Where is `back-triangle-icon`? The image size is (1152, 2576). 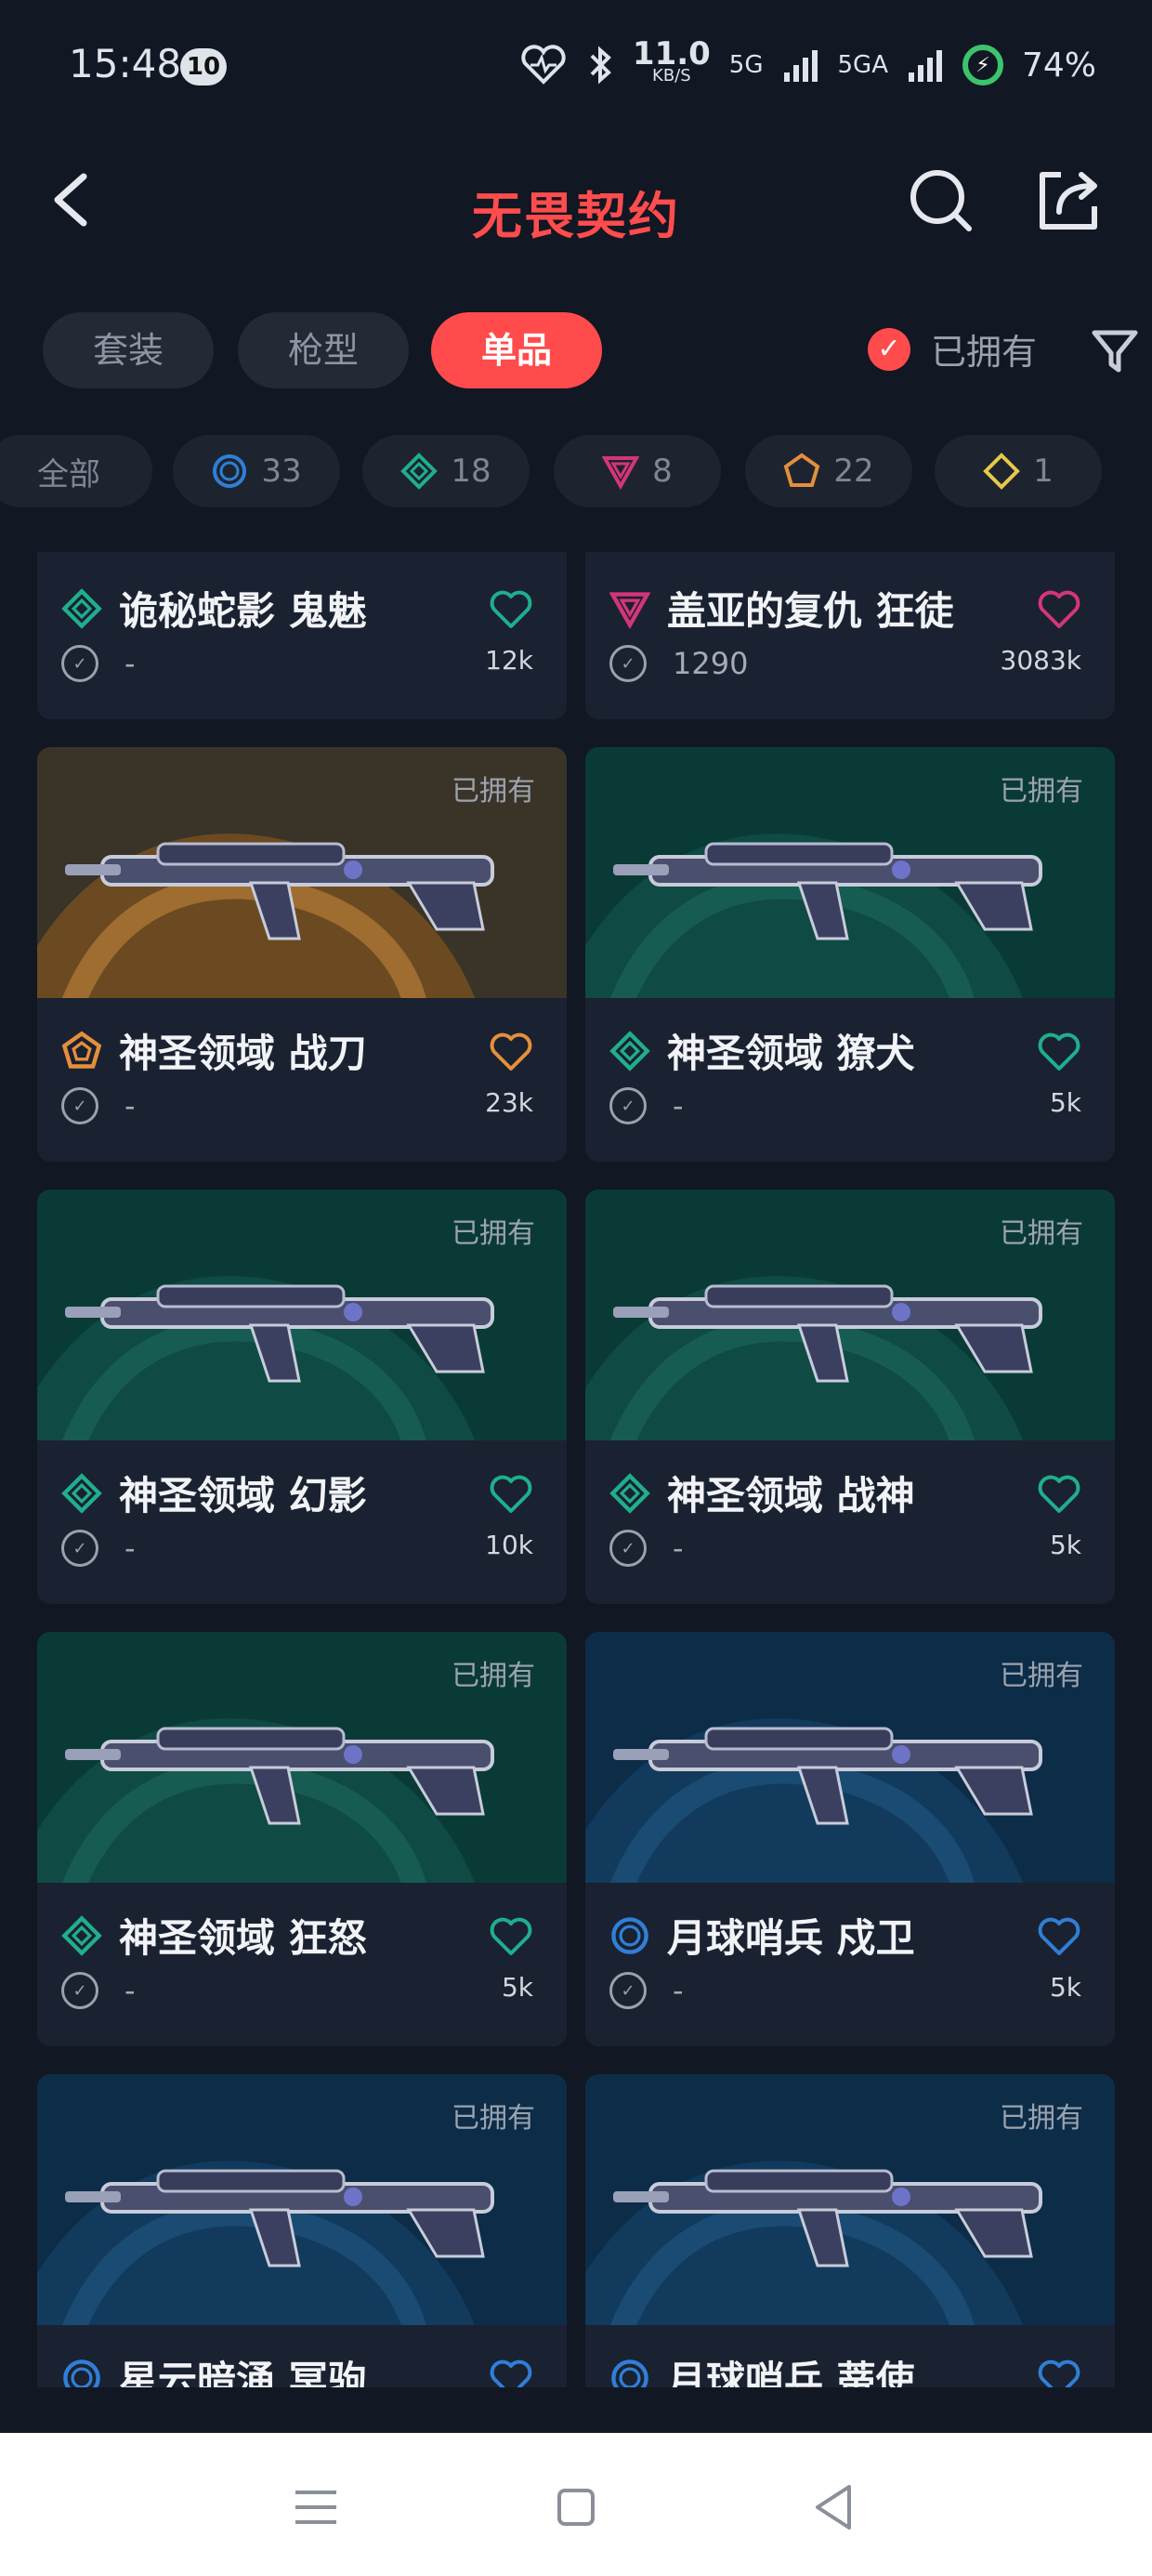 back-triangle-icon is located at coordinates (834, 2507).